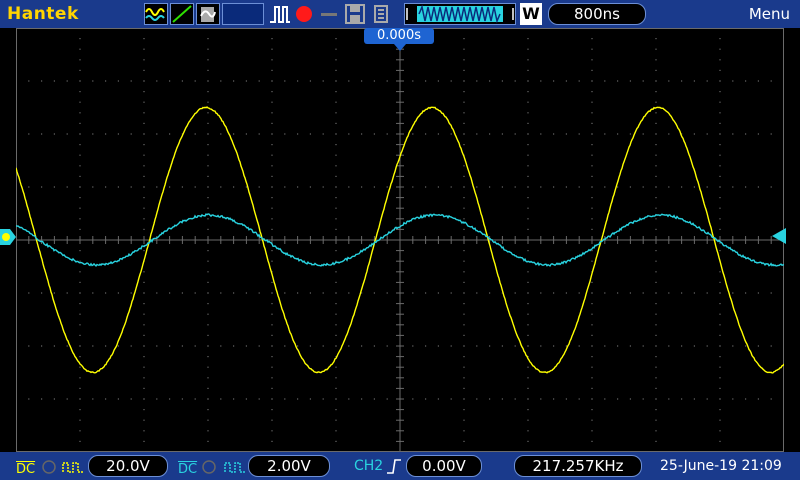 Image resolution: width=800 pixels, height=480 pixels. What do you see at coordinates (182, 14) in the screenshot?
I see `math-channel-icon` at bounding box center [182, 14].